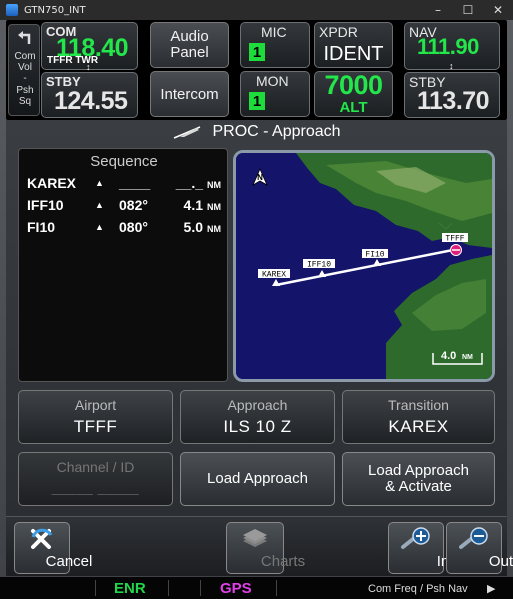  Describe the element at coordinates (415, 538) in the screenshot. I see `zoom-in-icon` at that location.